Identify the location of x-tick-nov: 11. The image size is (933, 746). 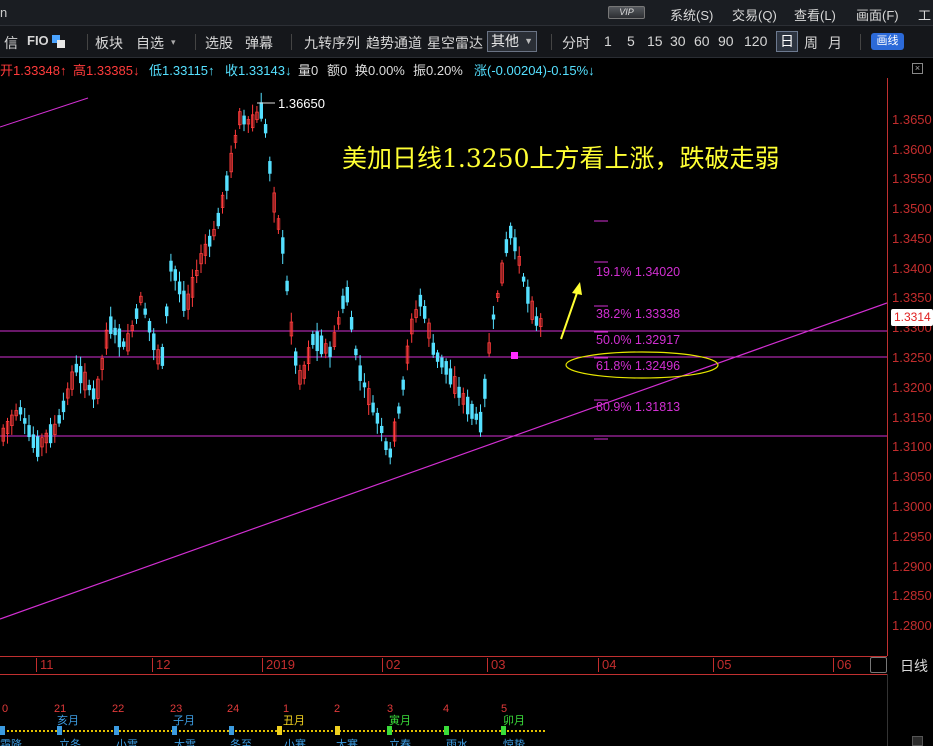
(45, 664).